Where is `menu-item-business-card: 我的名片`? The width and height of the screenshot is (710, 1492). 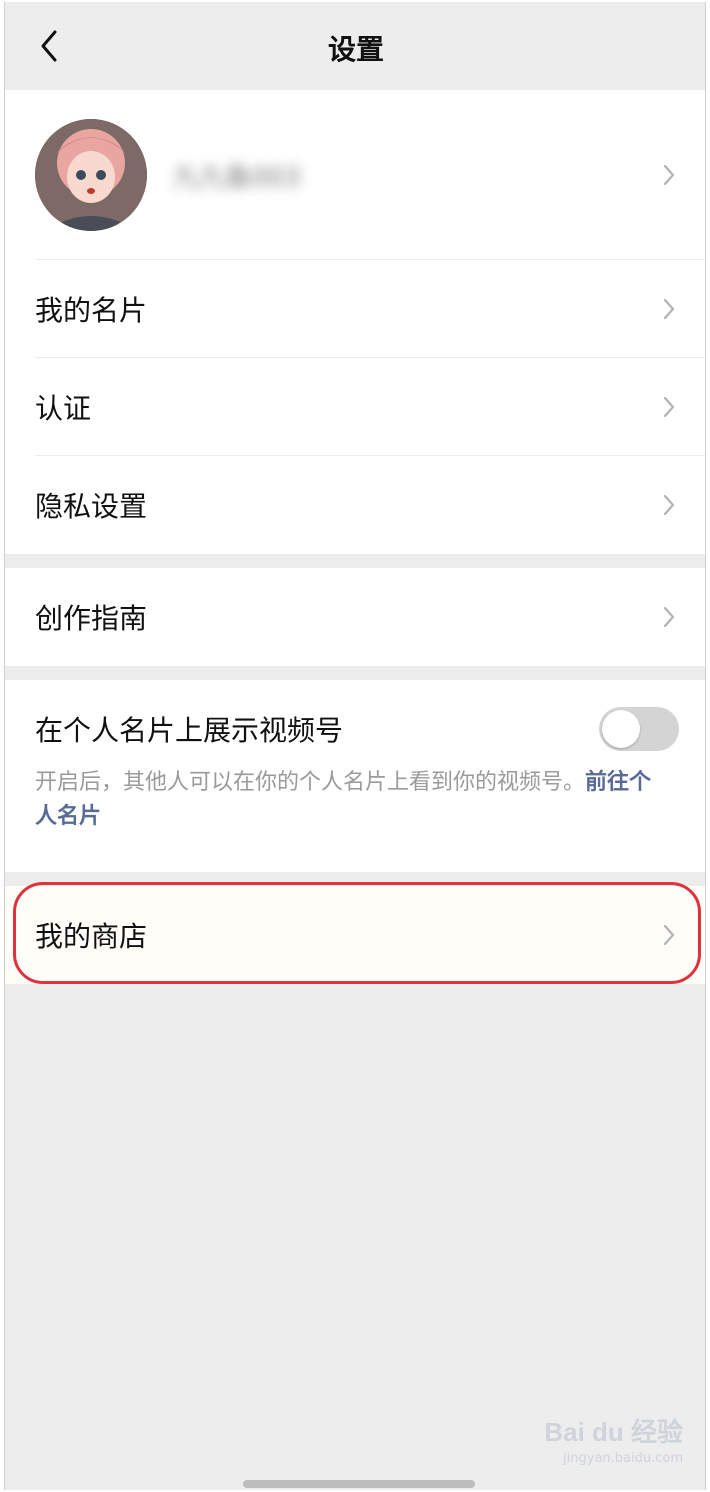
menu-item-business-card: 我的名片 is located at coordinates (355, 309).